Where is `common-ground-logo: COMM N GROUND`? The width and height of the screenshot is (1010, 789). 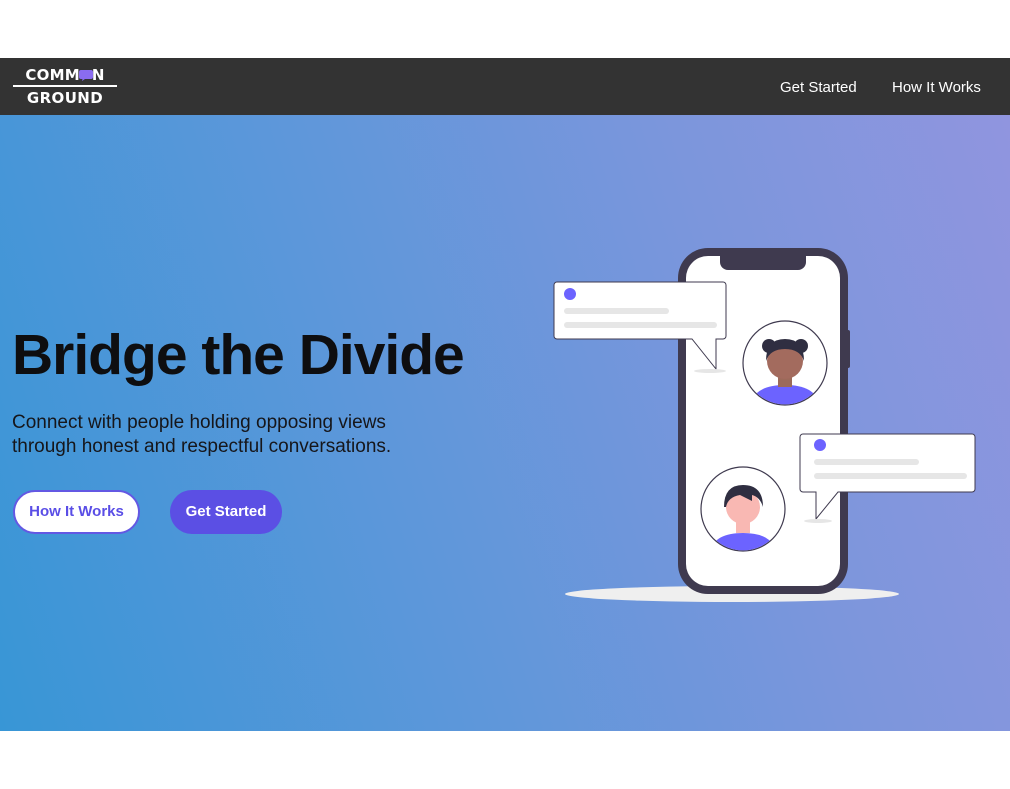 common-ground-logo: COMM N GROUND is located at coordinates (65, 87).